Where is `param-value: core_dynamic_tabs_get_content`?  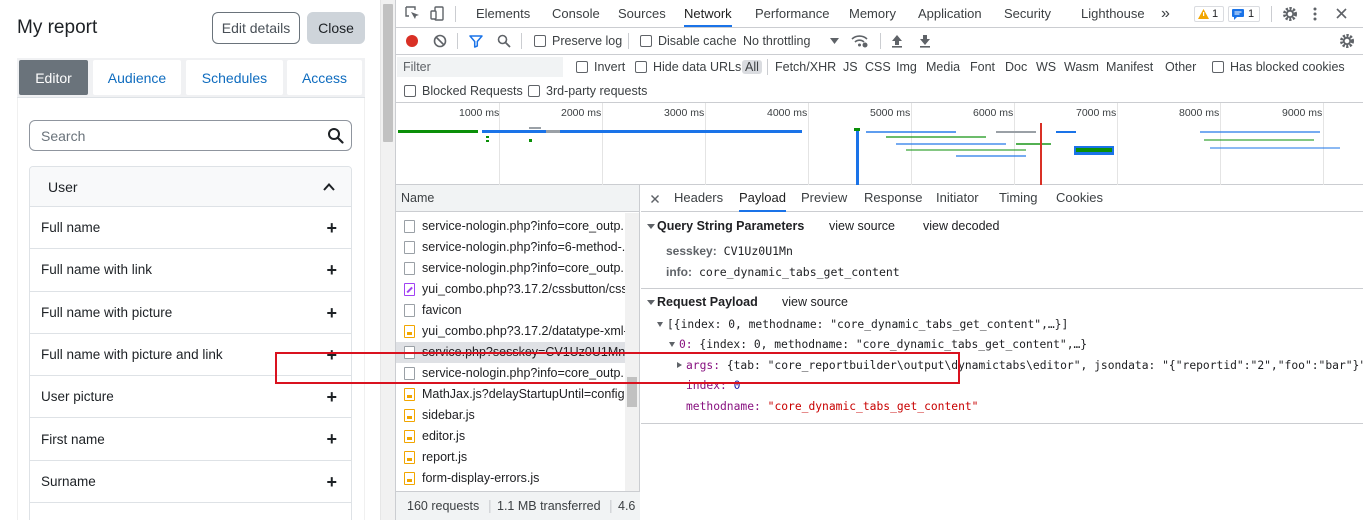
param-value: core_dynamic_tabs_get_content is located at coordinates (799, 272).